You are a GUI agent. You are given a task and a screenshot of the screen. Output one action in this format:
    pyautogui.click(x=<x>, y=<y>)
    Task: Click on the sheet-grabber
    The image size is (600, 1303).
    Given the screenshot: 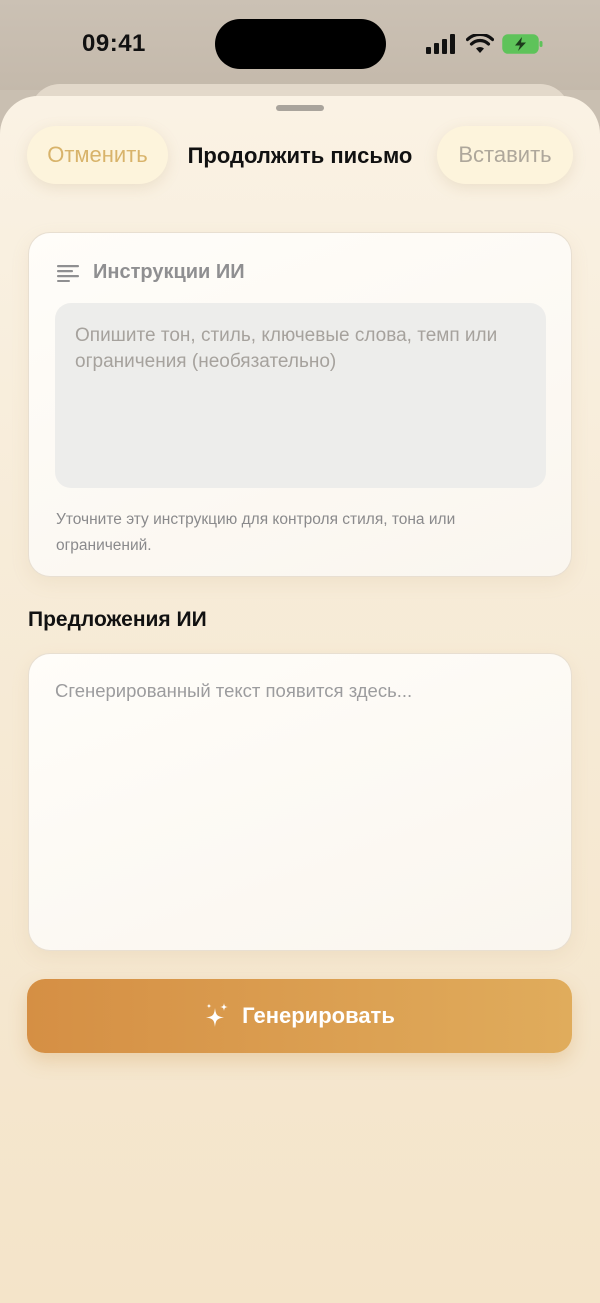 What is the action you would take?
    pyautogui.click(x=300, y=108)
    